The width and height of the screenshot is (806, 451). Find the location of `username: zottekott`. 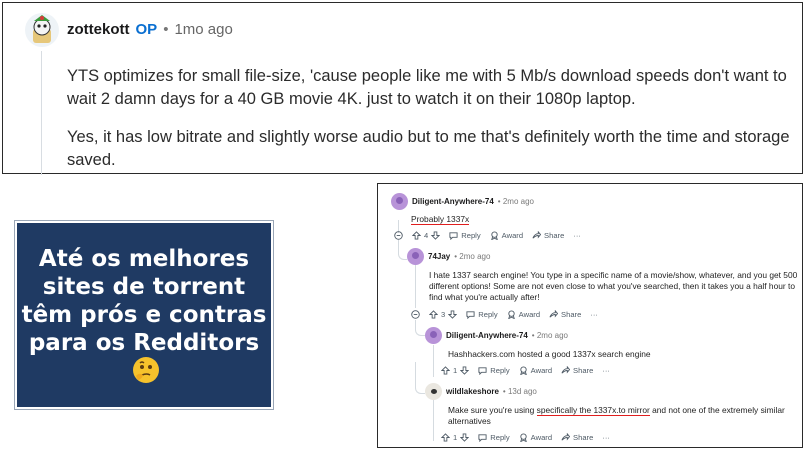

username: zottekott is located at coordinates (98, 29).